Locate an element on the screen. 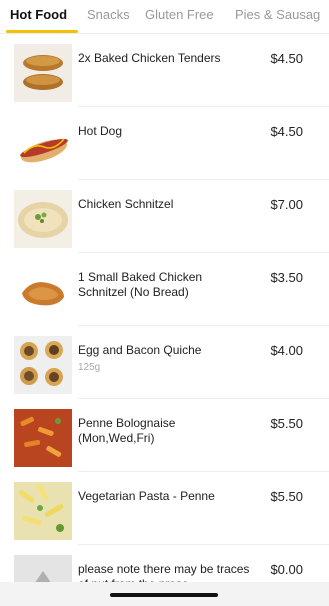 The image size is (329, 606). home-indicator is located at coordinates (164, 595).